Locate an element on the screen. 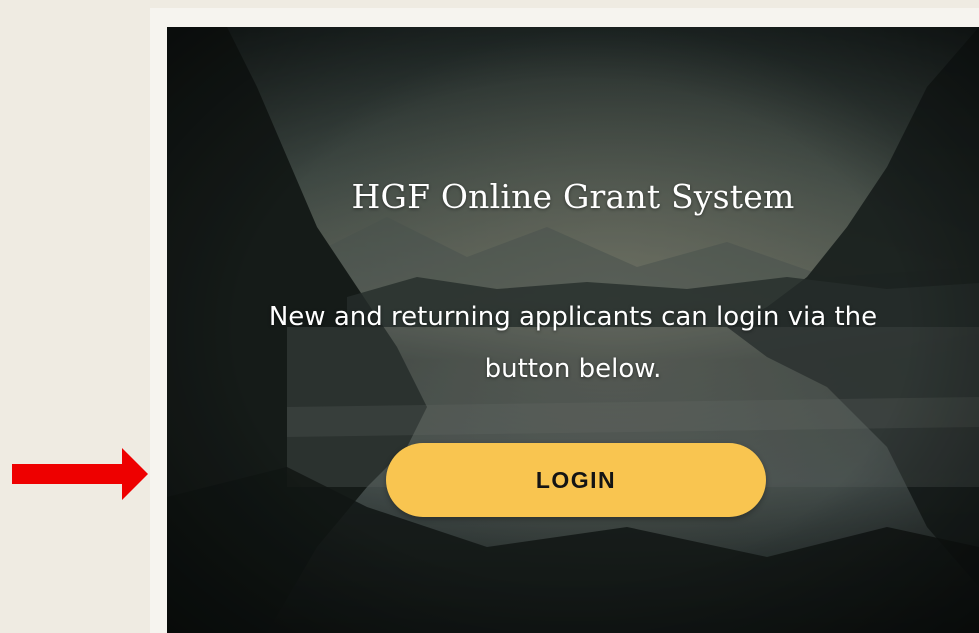 The height and width of the screenshot is (633, 979). right-arrow-icon is located at coordinates (80, 474).